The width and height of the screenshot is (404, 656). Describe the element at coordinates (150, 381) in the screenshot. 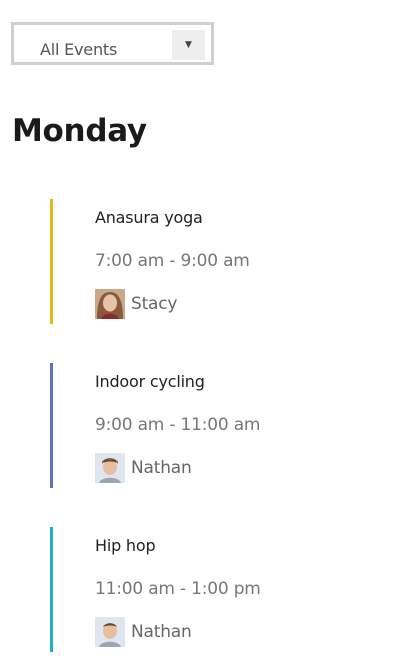

I see `event-title: Indoor cycling` at that location.